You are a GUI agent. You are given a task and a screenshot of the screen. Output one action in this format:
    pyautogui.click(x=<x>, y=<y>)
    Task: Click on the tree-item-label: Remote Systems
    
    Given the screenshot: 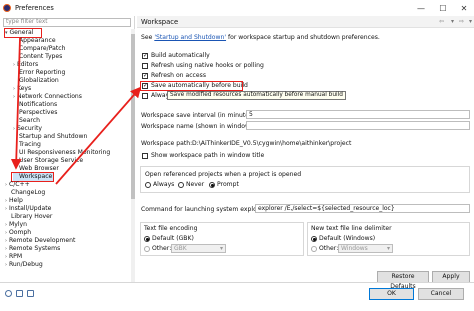 What is the action you would take?
    pyautogui.click(x=34, y=248)
    